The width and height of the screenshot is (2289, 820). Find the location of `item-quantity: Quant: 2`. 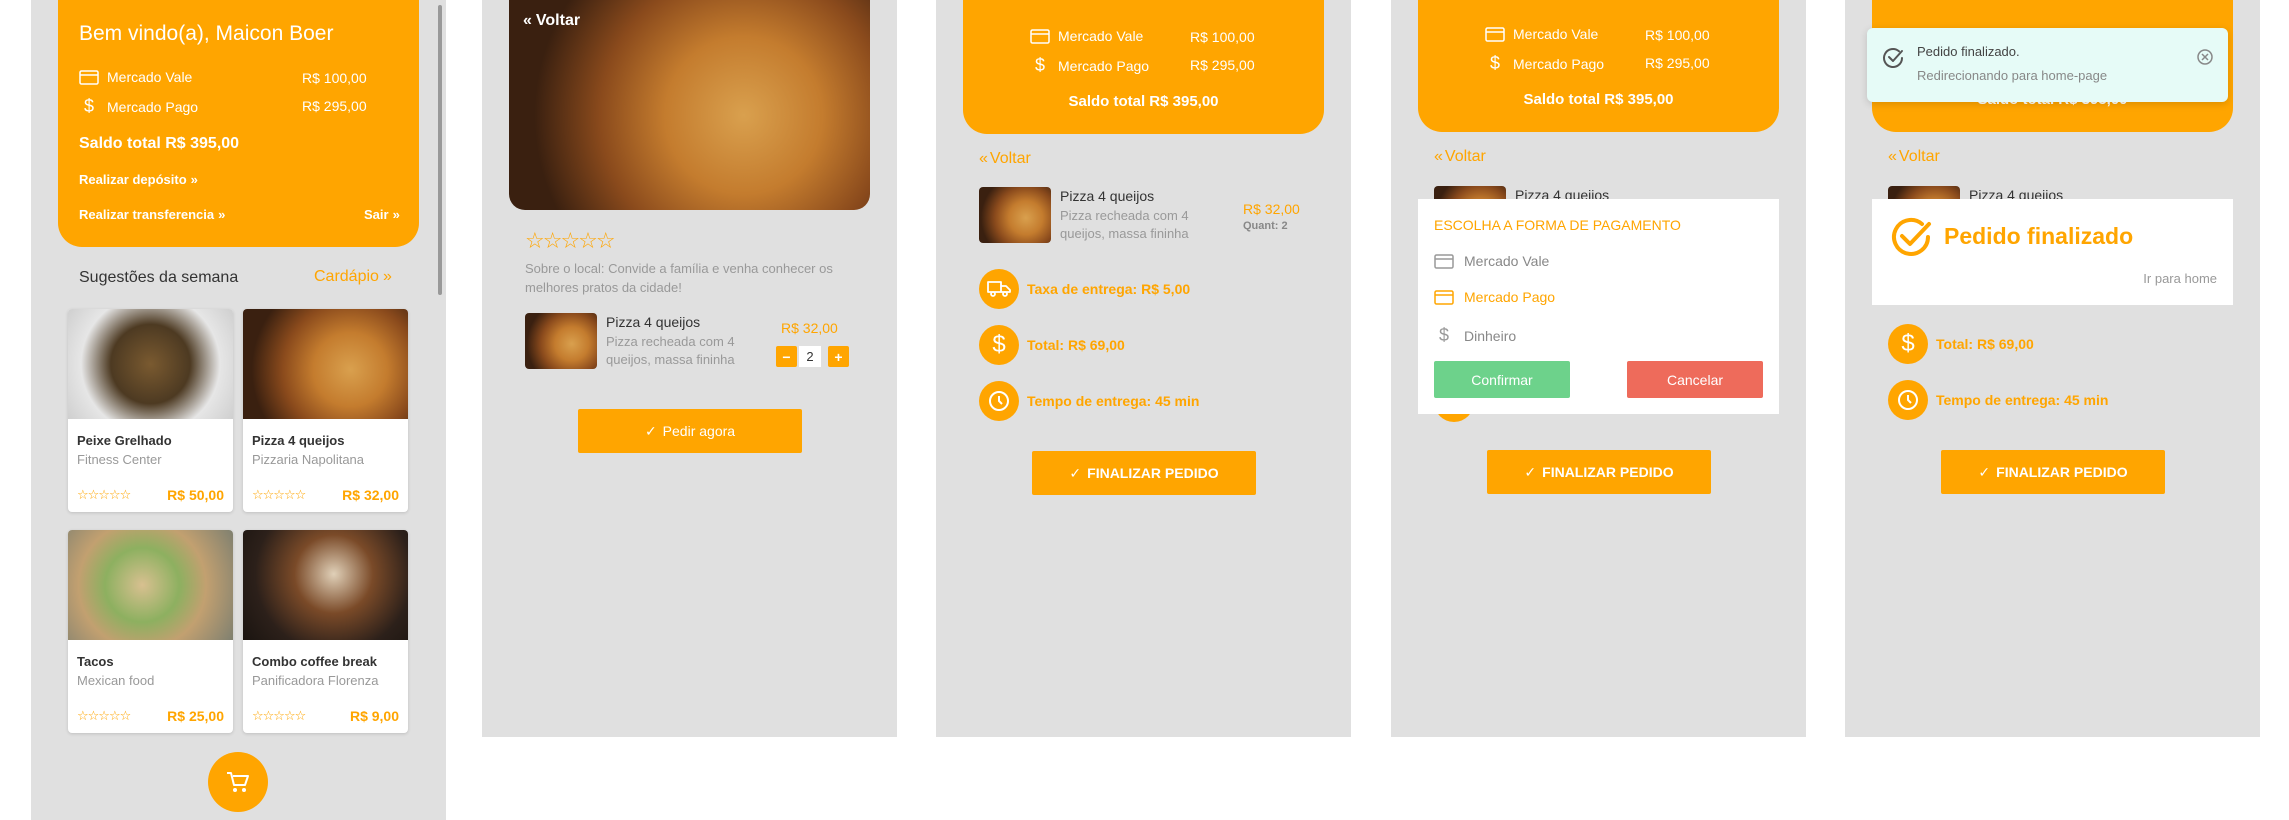

item-quantity: Quant: 2 is located at coordinates (1265, 226).